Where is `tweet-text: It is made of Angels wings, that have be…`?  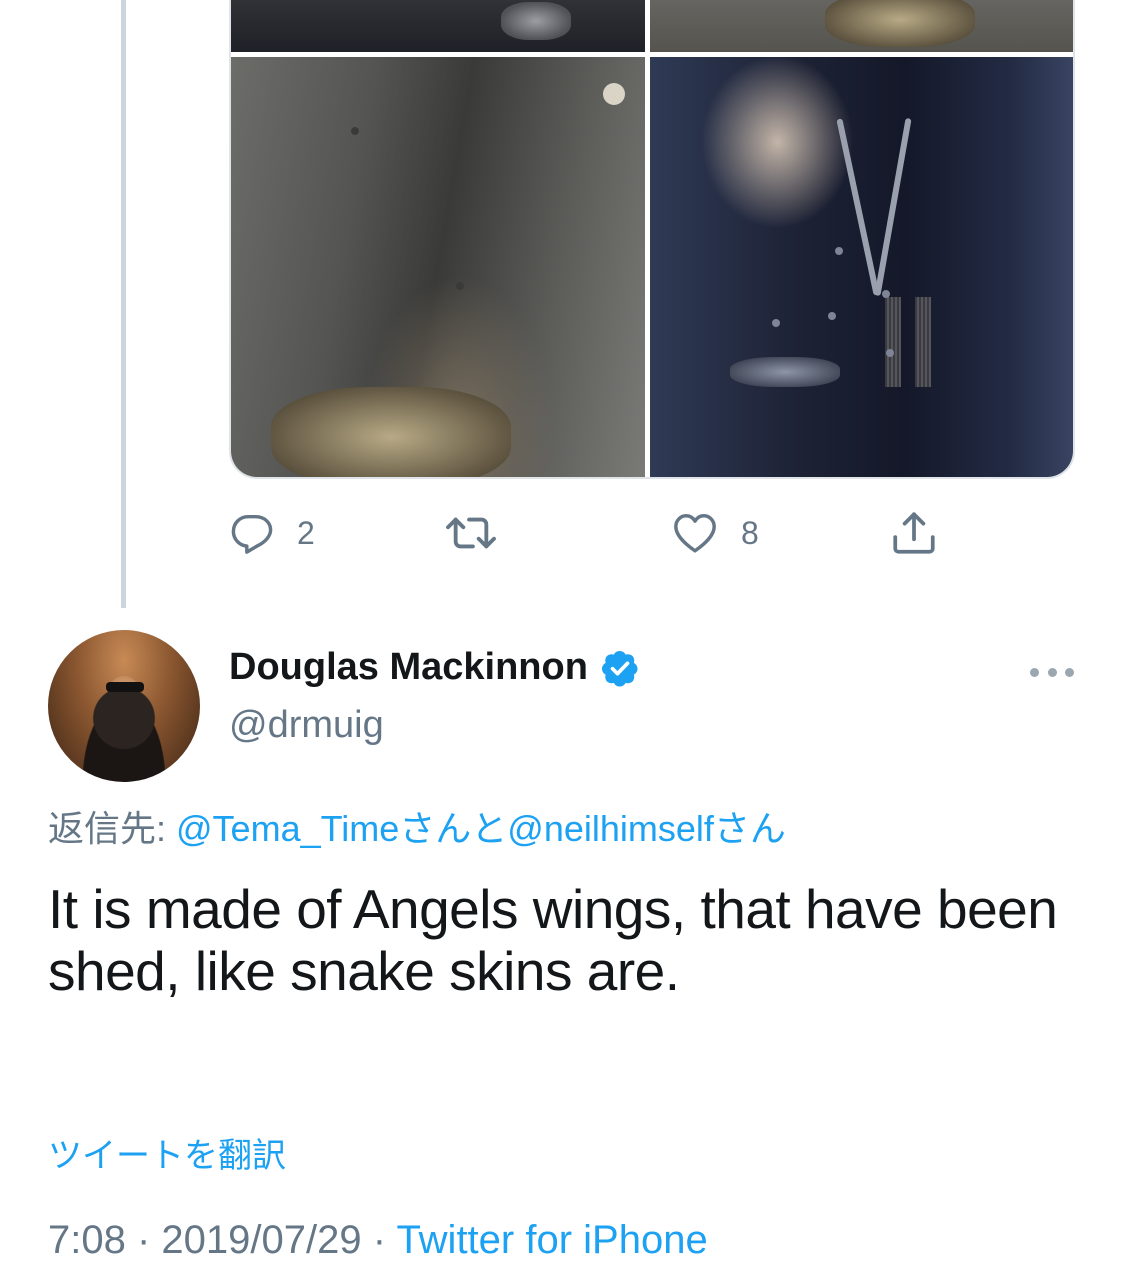 tweet-text: It is made of Angels wings, that have be… is located at coordinates (553, 940).